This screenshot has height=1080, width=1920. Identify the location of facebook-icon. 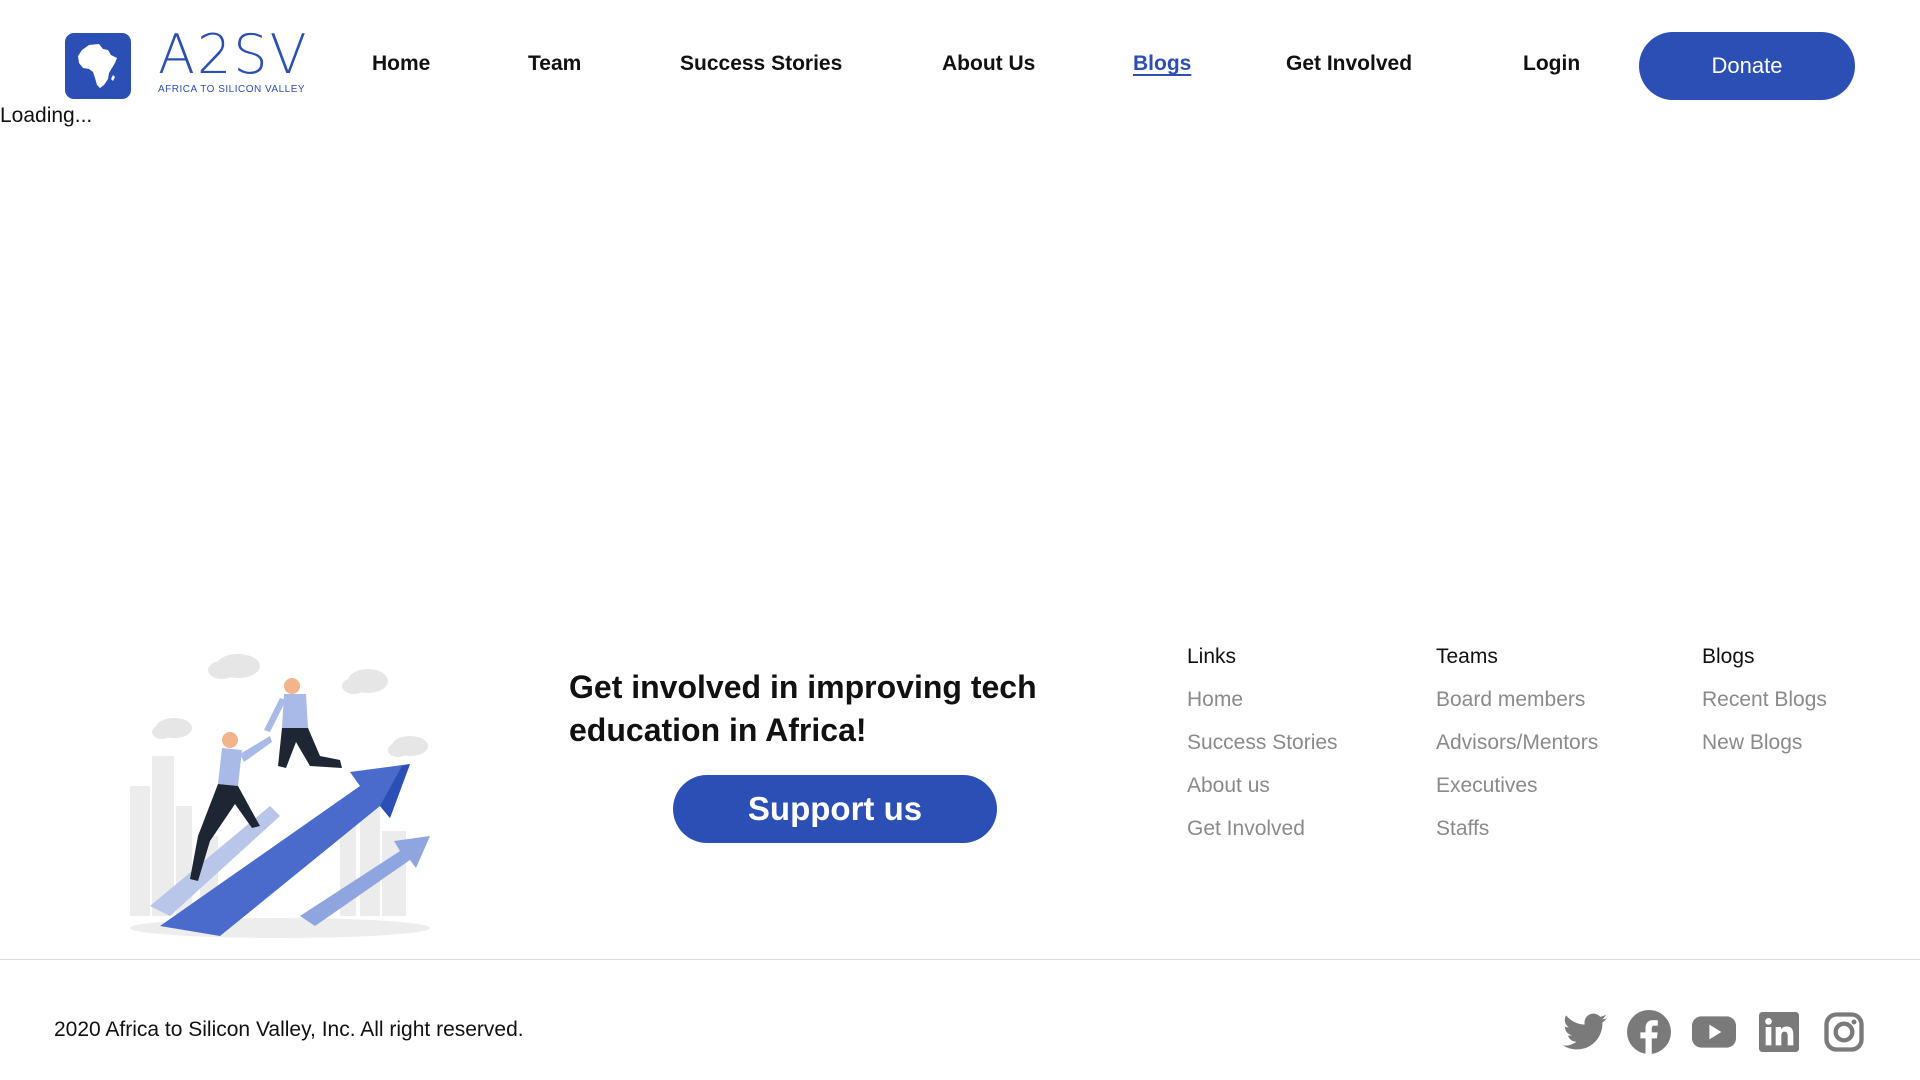
(1649, 1032).